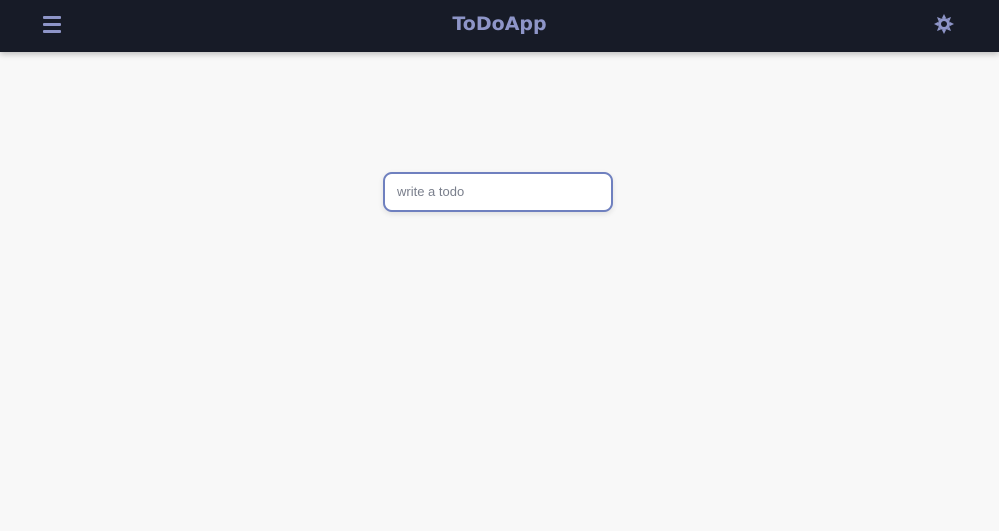 The image size is (999, 531). Describe the element at coordinates (944, 24) in the screenshot. I see `sun-icon` at that location.